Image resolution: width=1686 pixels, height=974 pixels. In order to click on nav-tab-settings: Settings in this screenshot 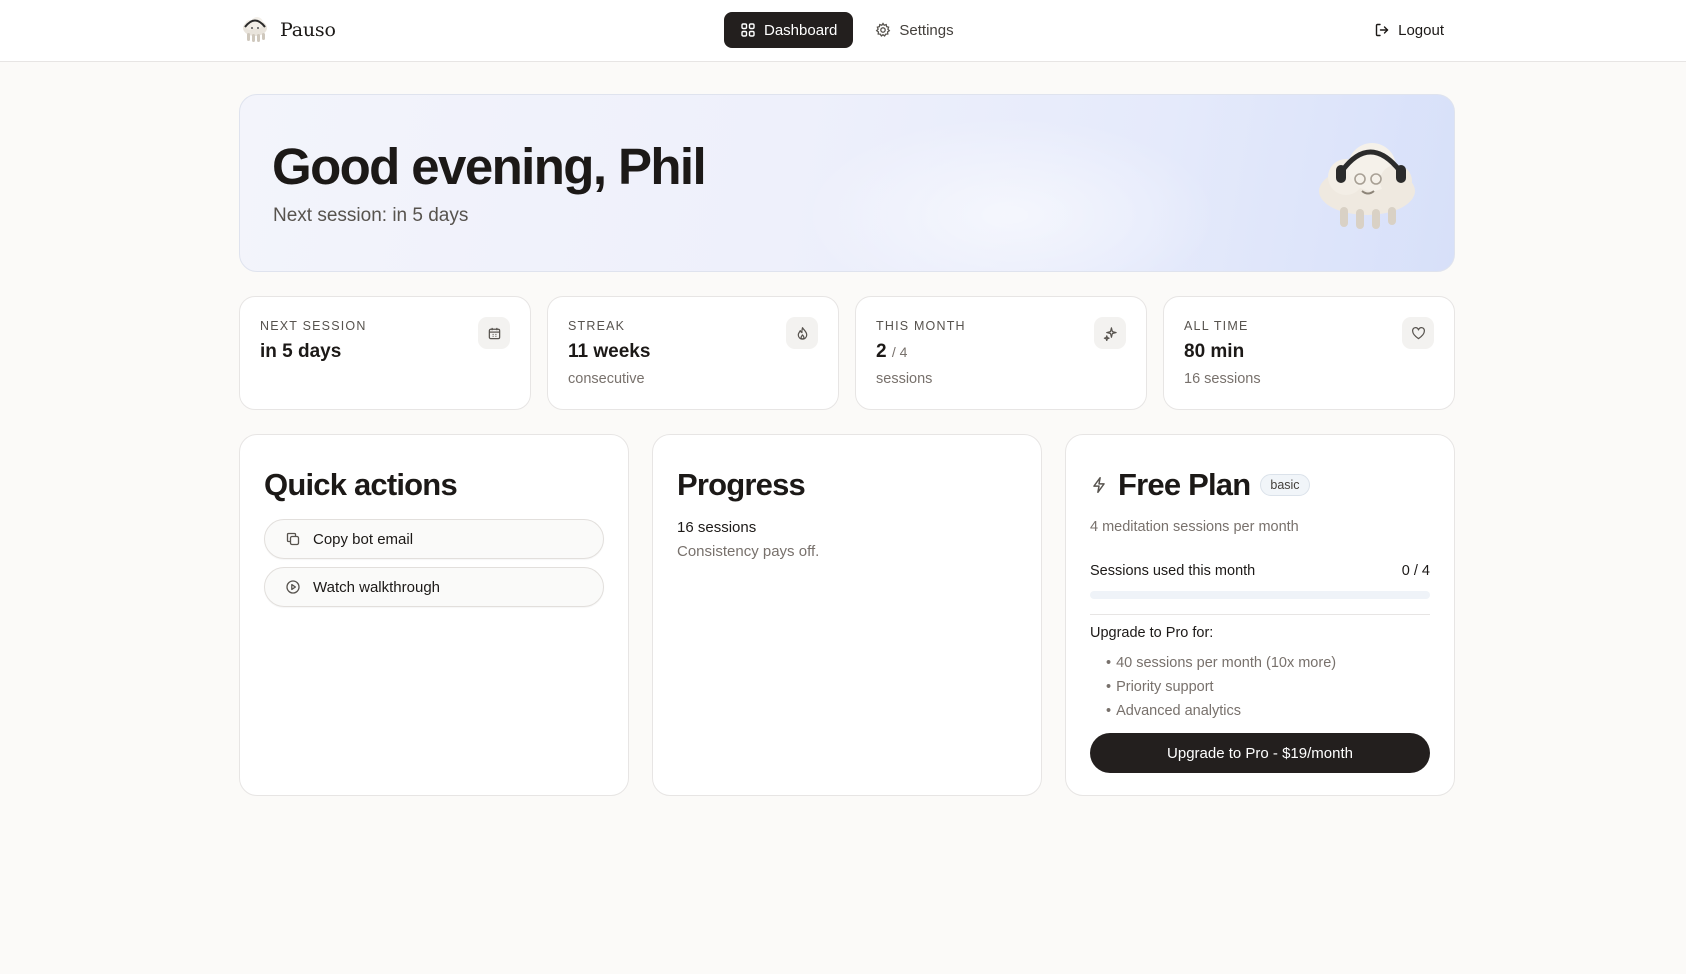, I will do `click(914, 30)`.